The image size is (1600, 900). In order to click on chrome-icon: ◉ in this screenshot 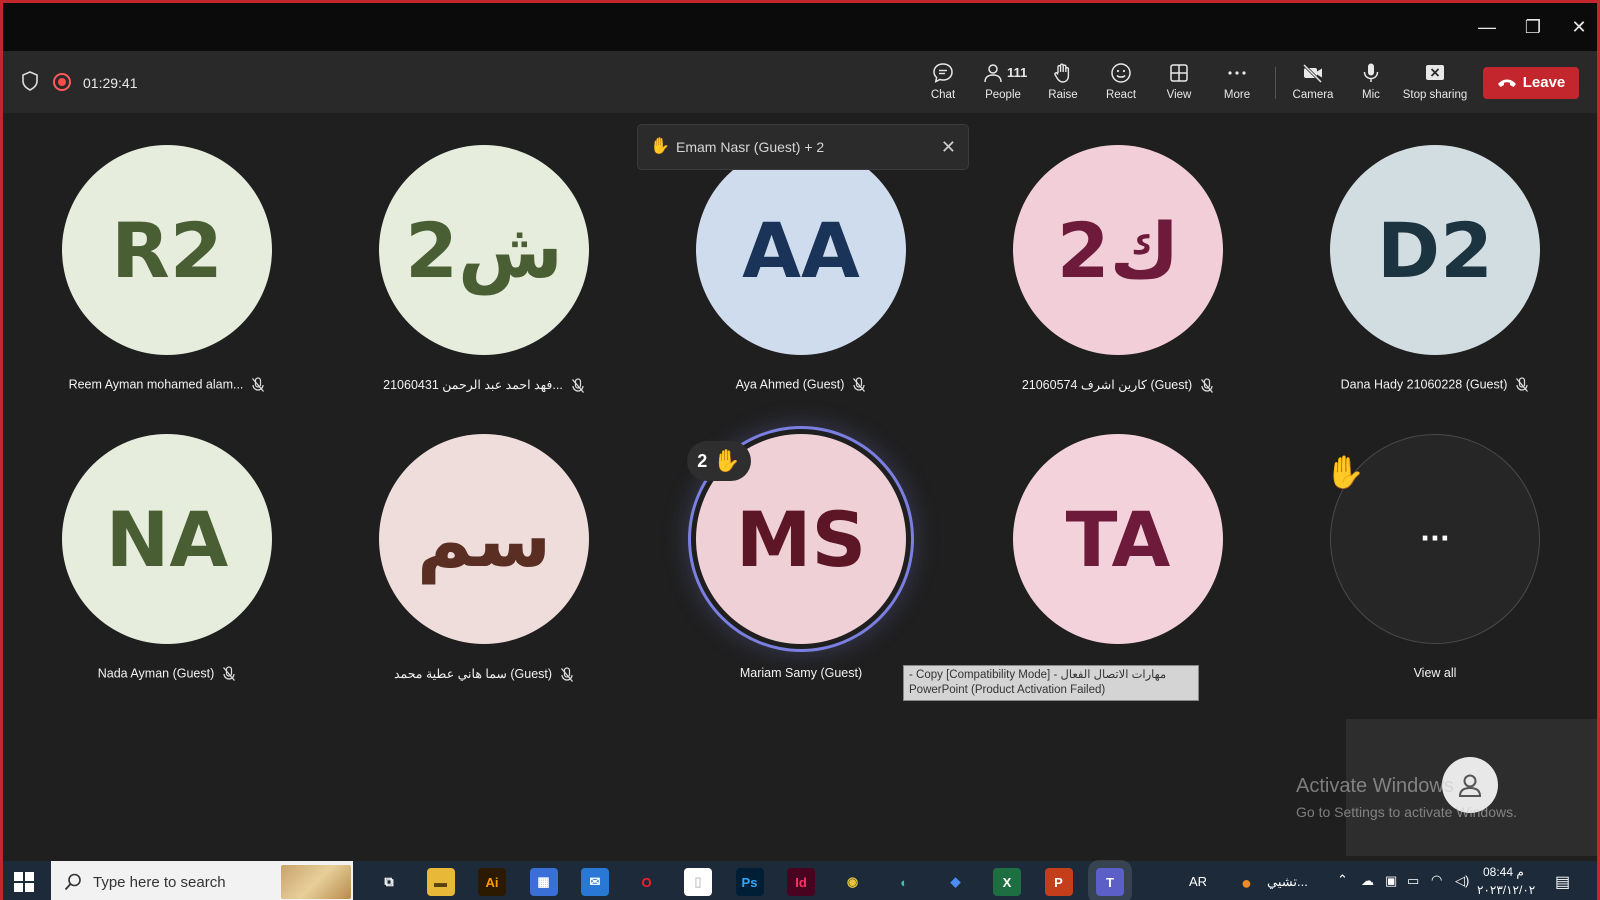, I will do `click(853, 882)`.